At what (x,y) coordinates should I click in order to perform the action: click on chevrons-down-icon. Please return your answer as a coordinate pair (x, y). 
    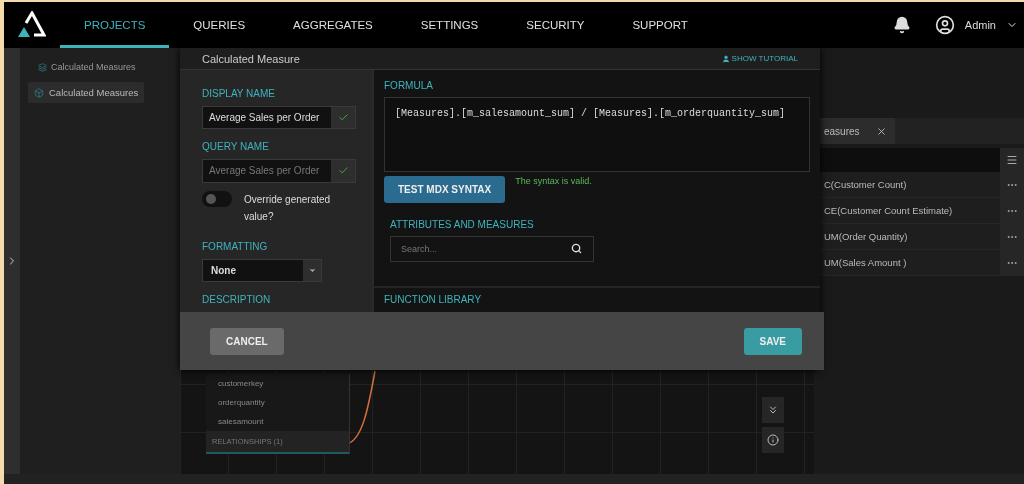
    Looking at the image, I should click on (773, 410).